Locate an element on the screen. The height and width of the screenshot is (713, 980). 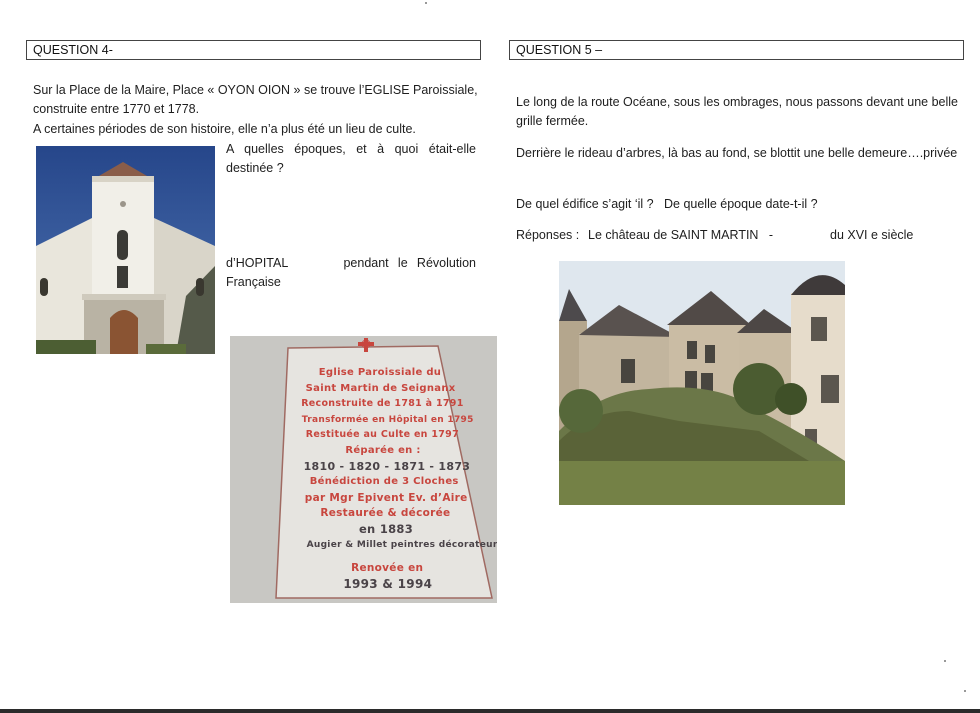
question-4-label: QUESTION 4- is located at coordinates (73, 50).